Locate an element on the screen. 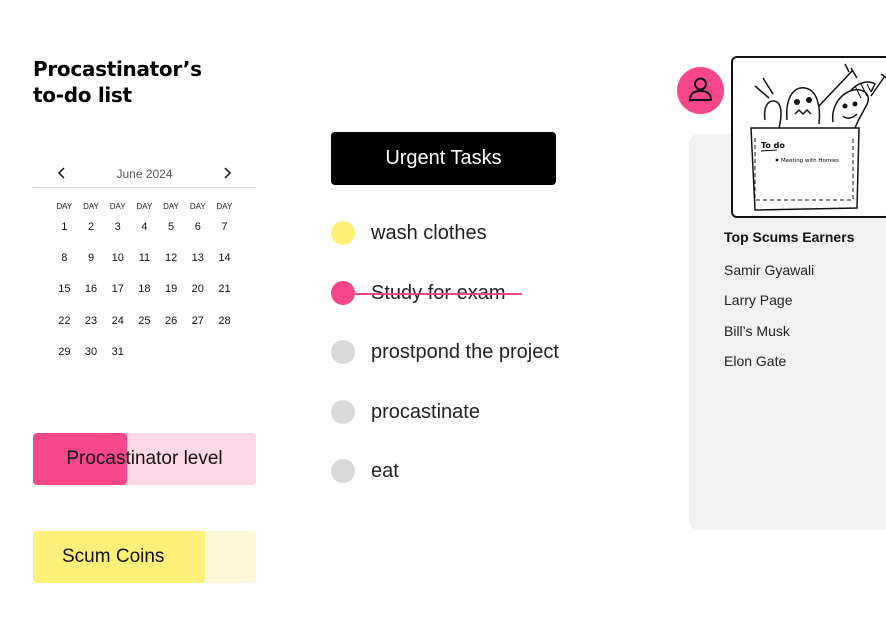 The width and height of the screenshot is (886, 627). task-item: prostpond the project is located at coordinates (501, 365).